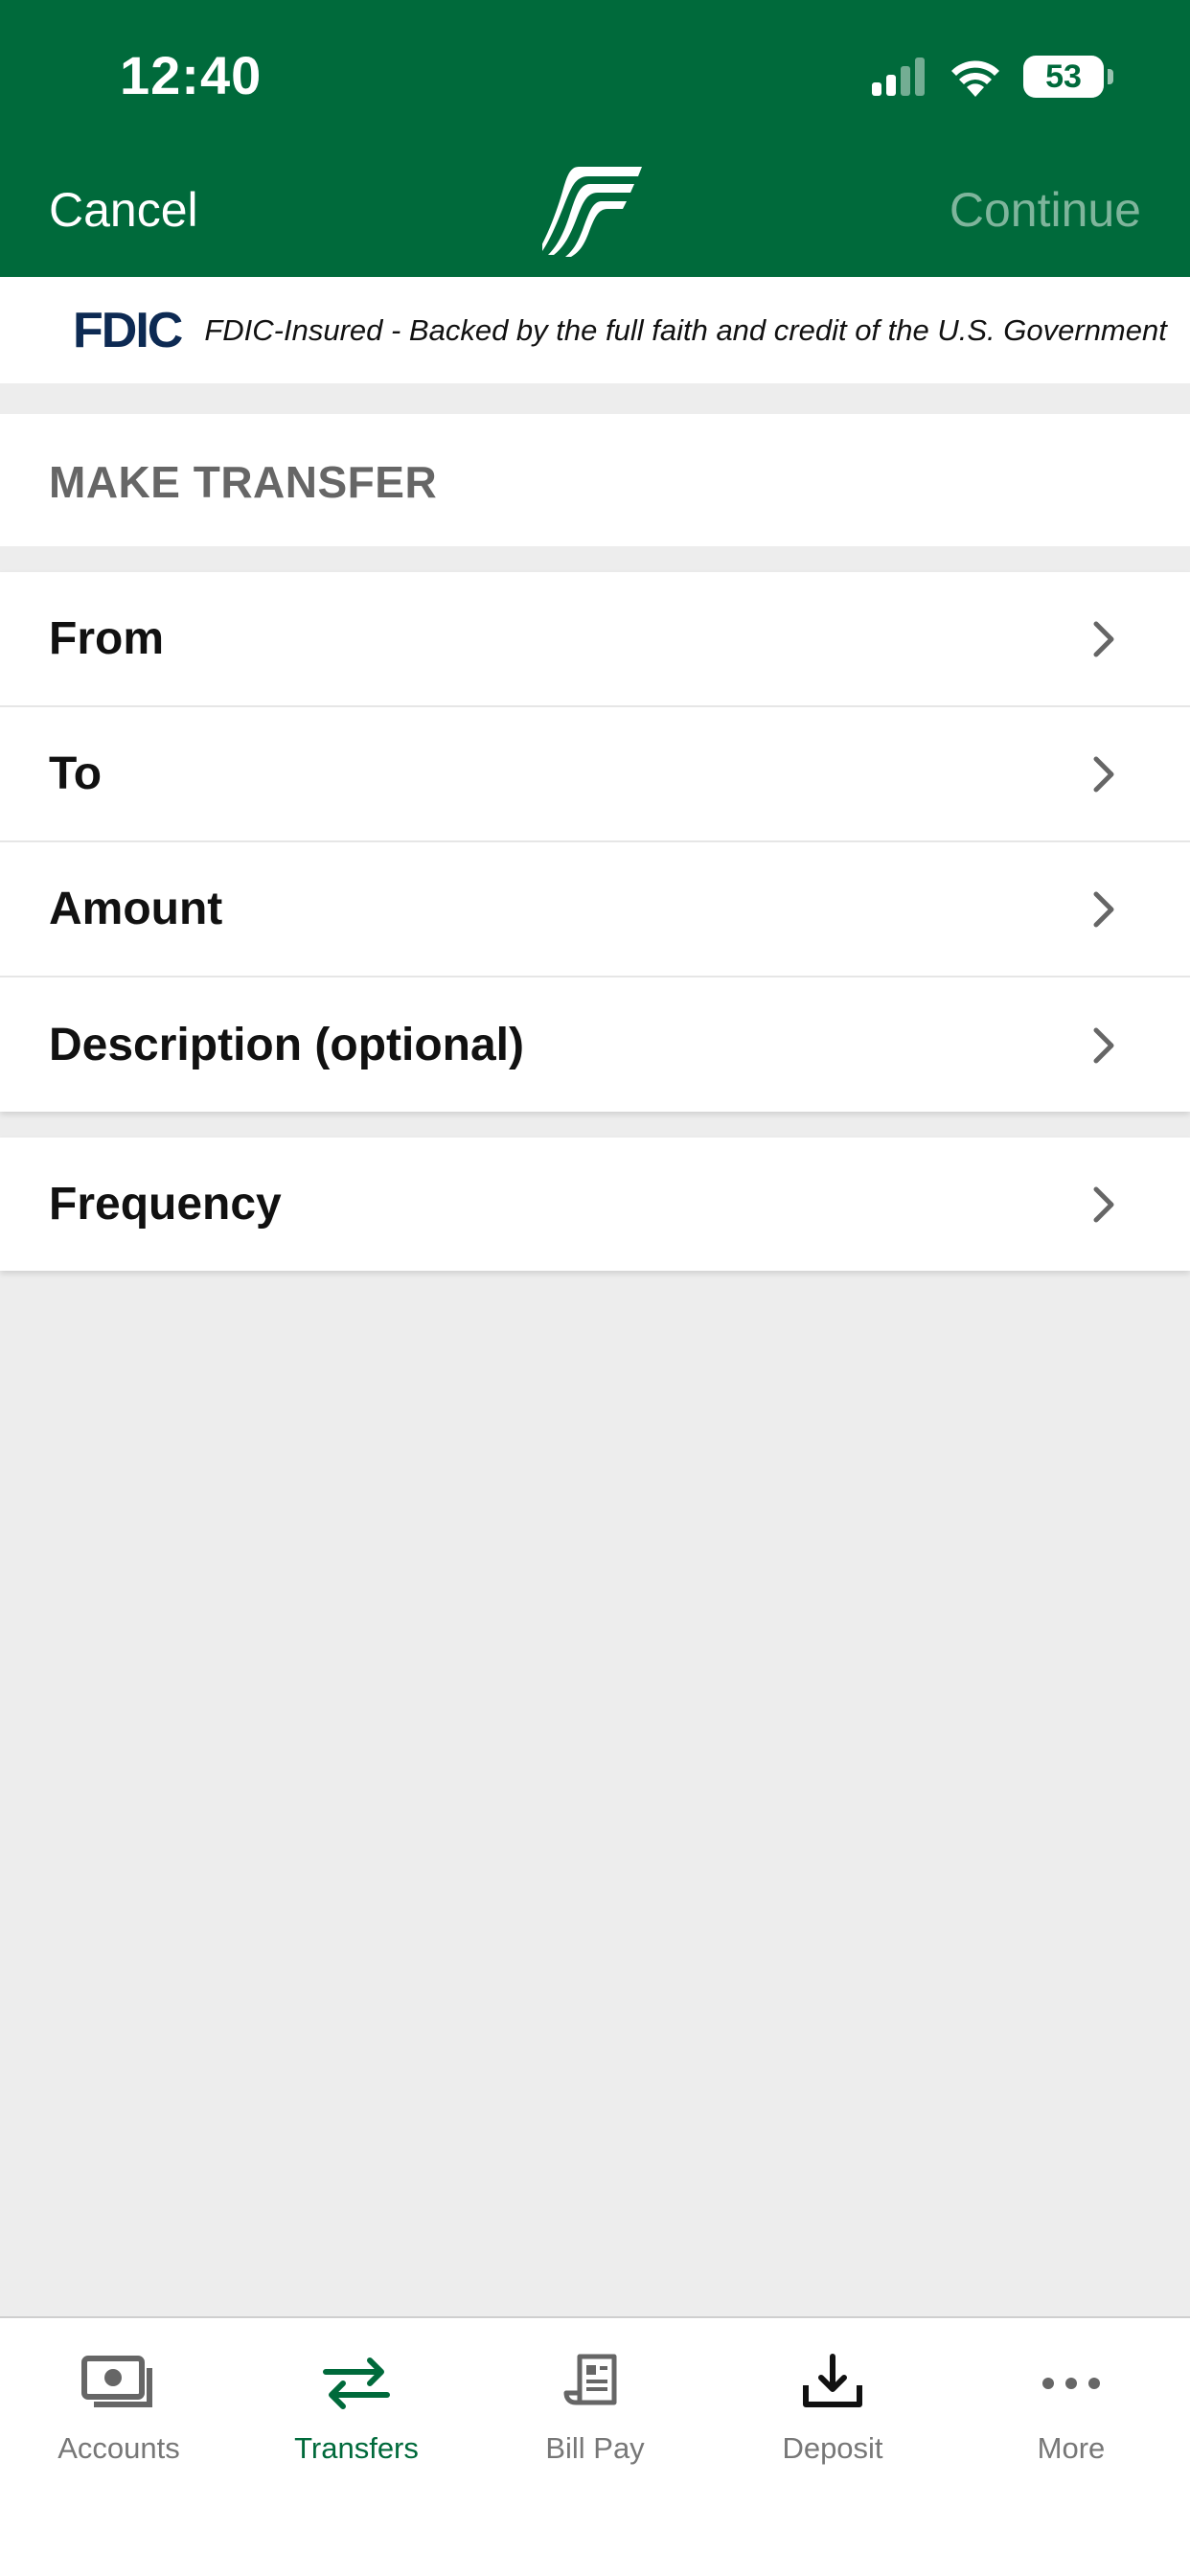  Describe the element at coordinates (357, 2383) in the screenshot. I see `transfers-icon` at that location.